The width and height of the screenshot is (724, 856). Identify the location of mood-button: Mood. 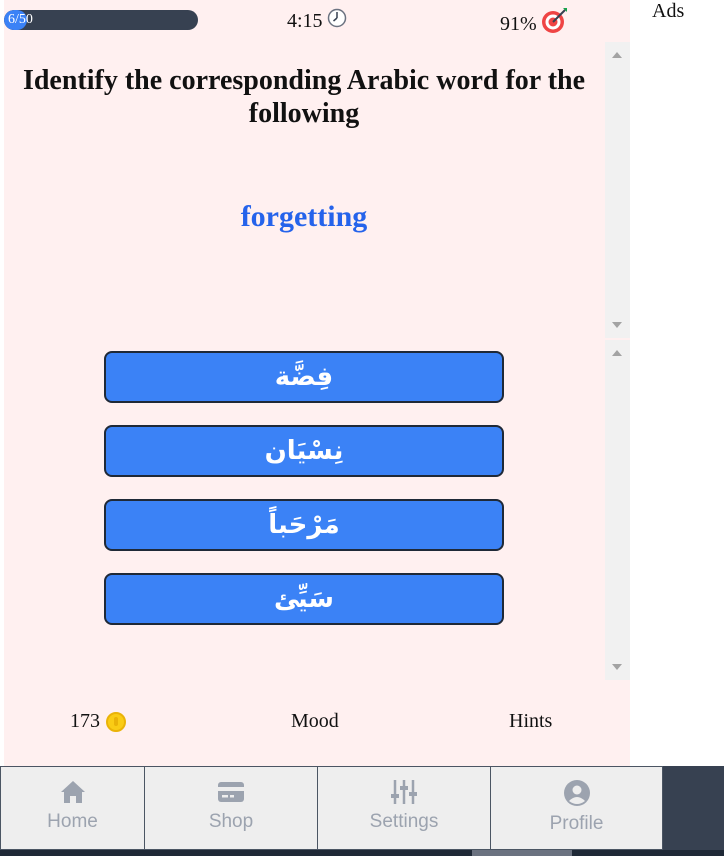
(315, 721).